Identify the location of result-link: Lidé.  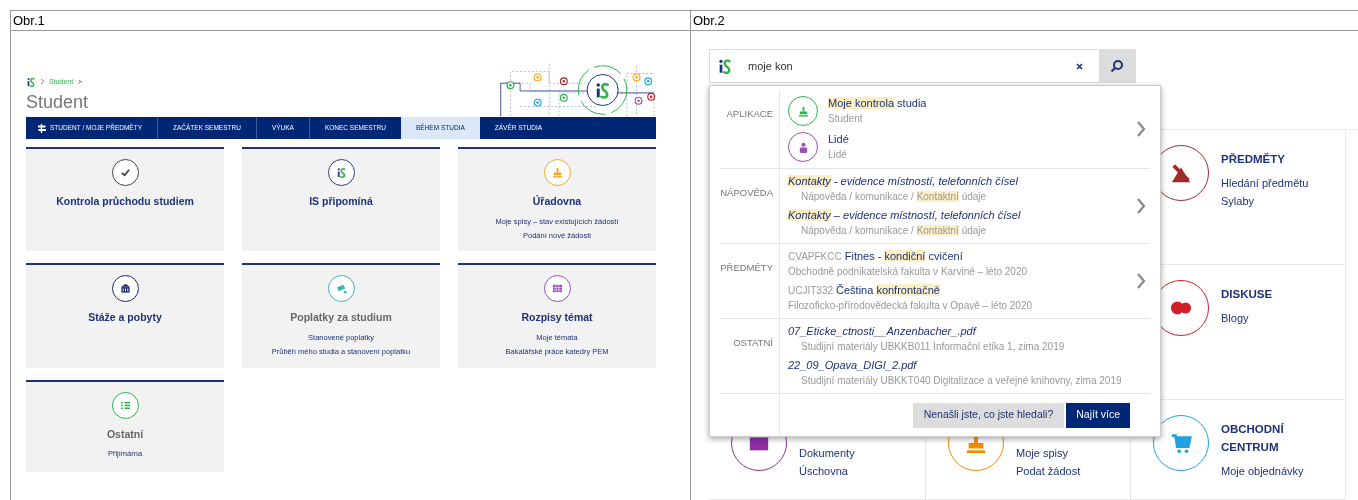
(838, 139).